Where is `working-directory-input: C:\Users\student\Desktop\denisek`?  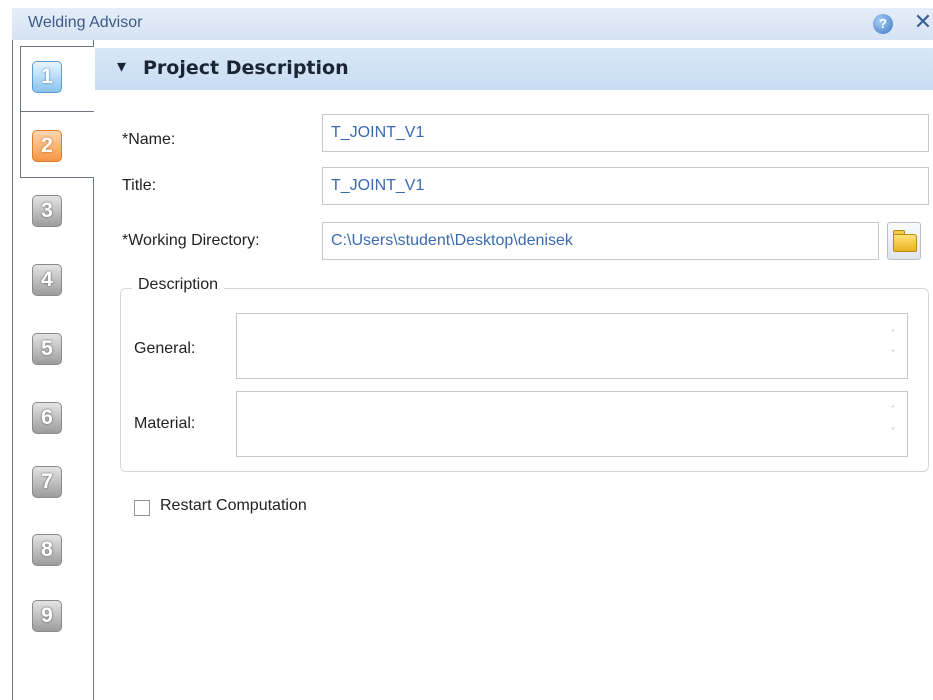
working-directory-input: C:\Users\student\Desktop\denisek is located at coordinates (600, 241).